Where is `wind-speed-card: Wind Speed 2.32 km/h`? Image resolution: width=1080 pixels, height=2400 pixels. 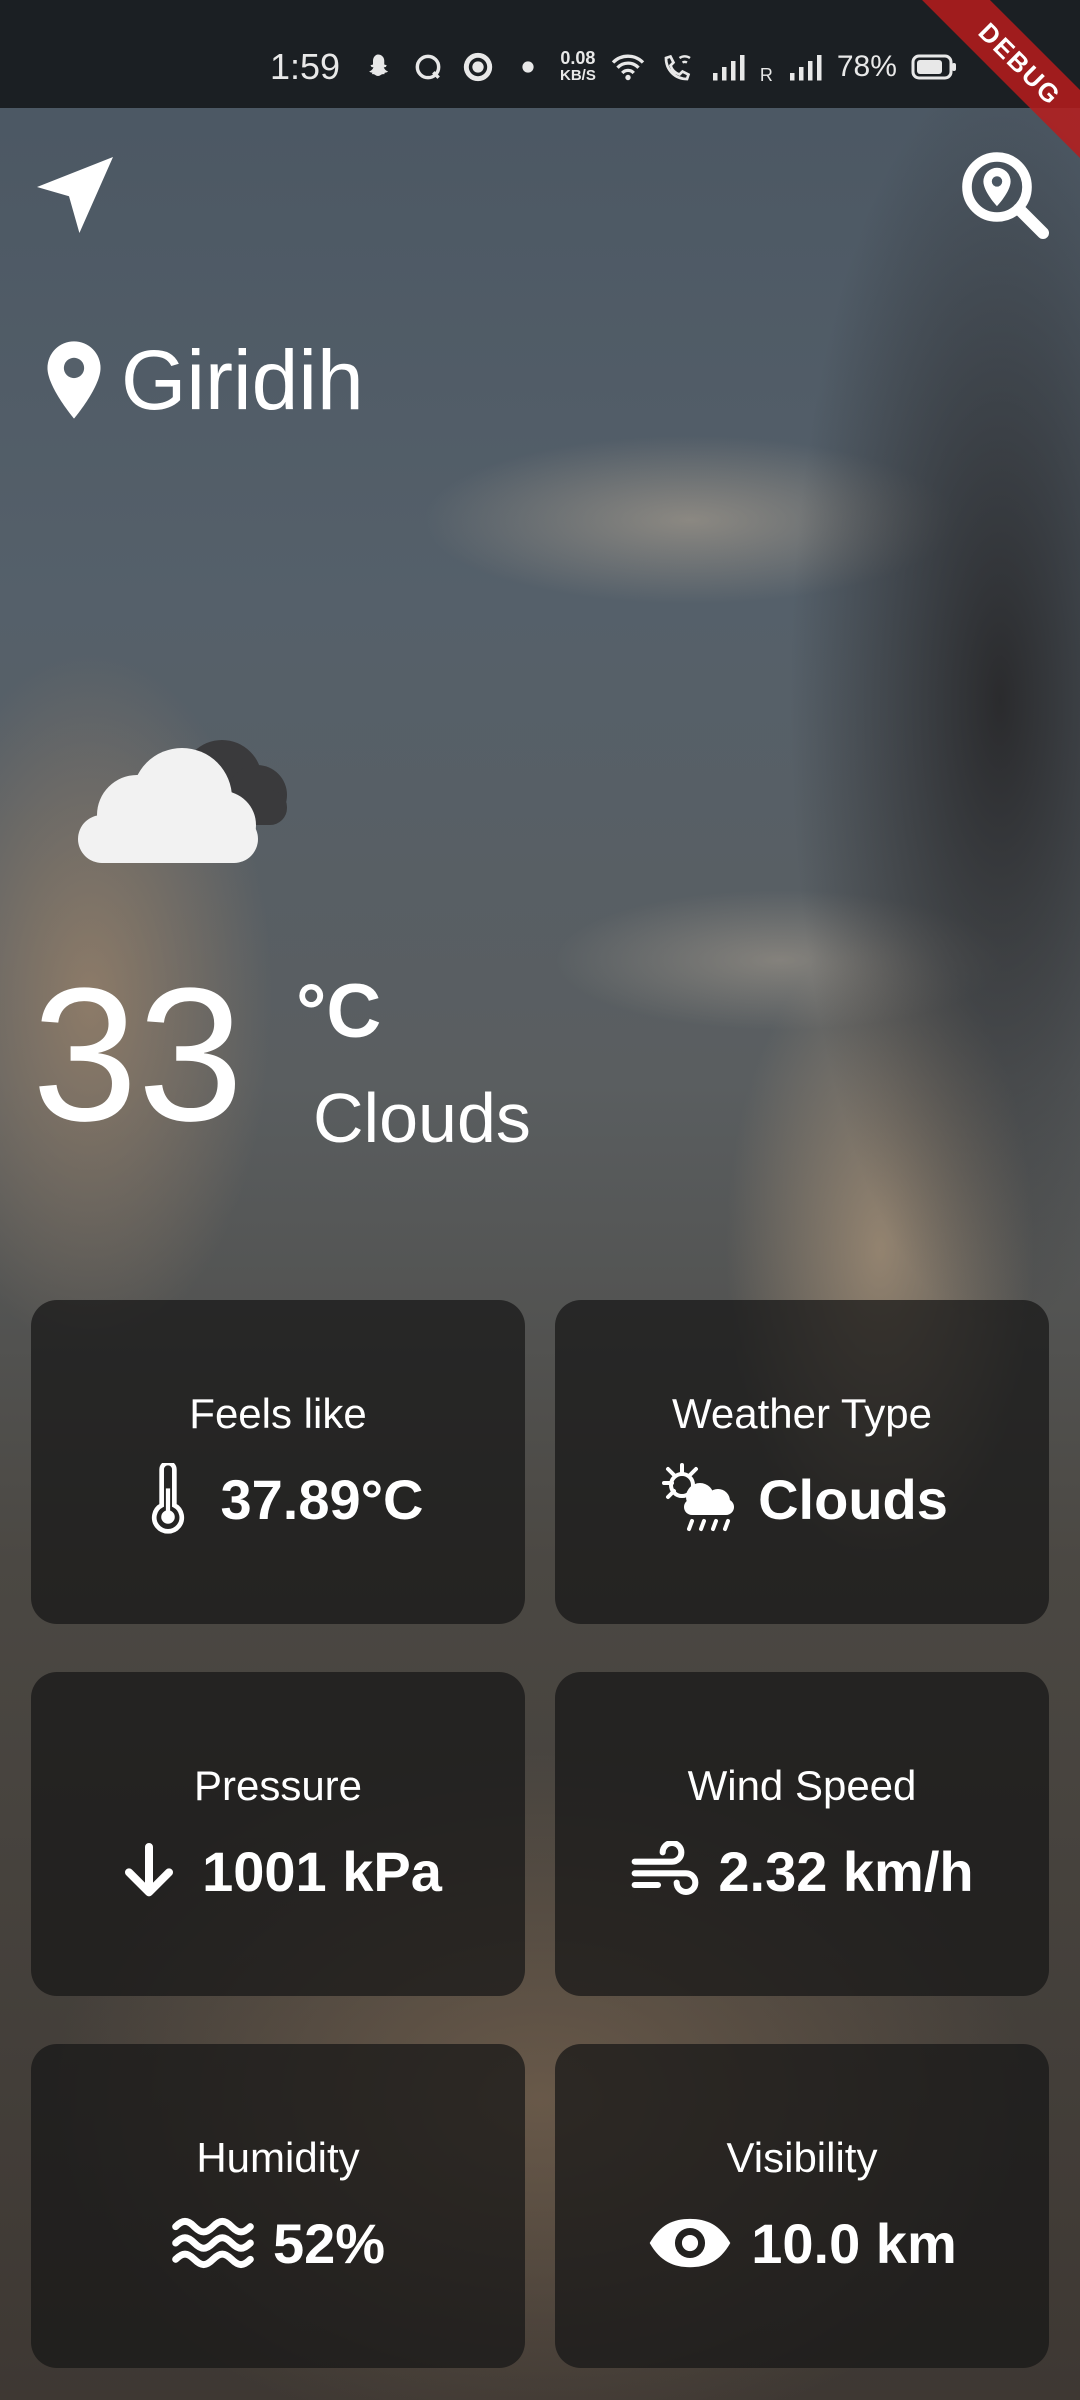
wind-speed-card: Wind Speed 2.32 km/h is located at coordinates (802, 1834).